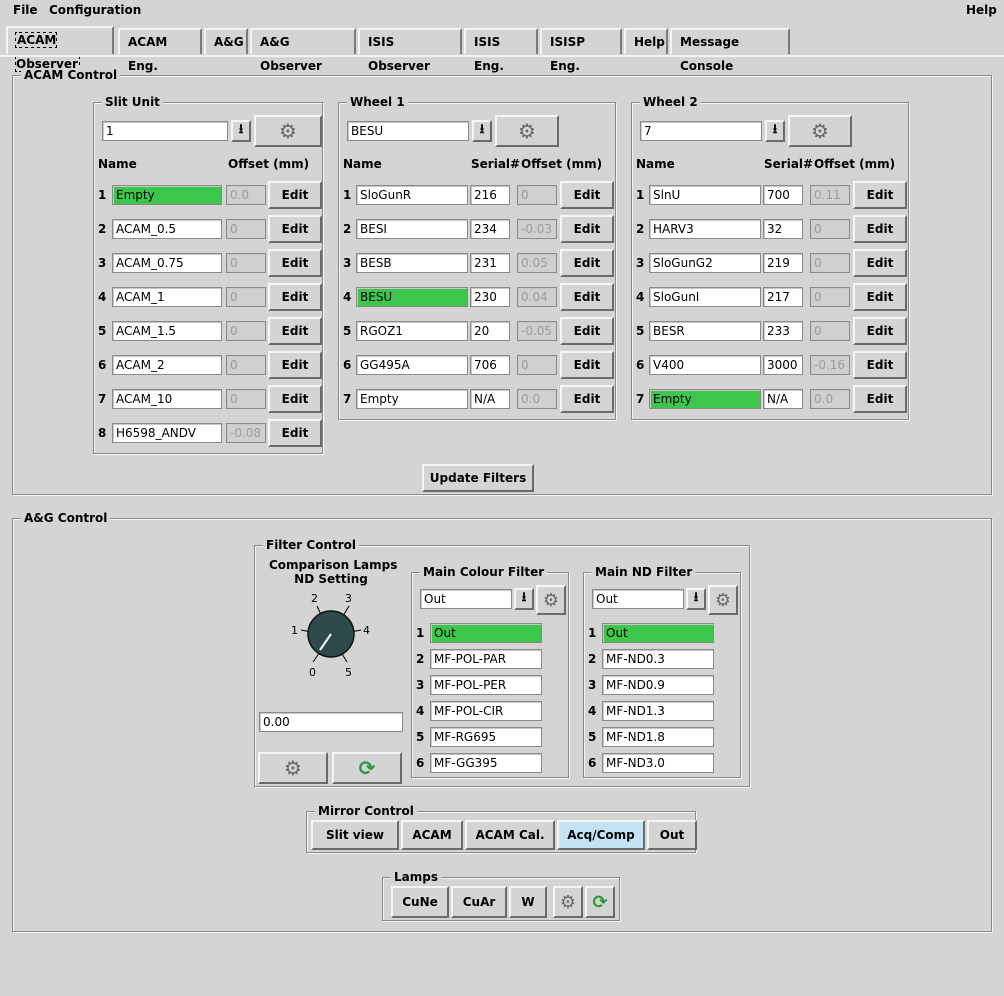 This screenshot has height=996, width=1004. Describe the element at coordinates (705, 399) in the screenshot. I see `wheel2-name-field: Empty` at that location.